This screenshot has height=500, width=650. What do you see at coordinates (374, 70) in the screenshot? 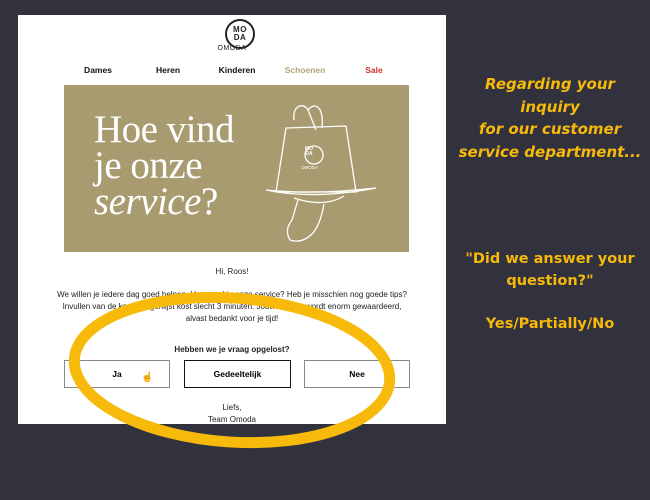
I see `nav-sale: Sale` at bounding box center [374, 70].